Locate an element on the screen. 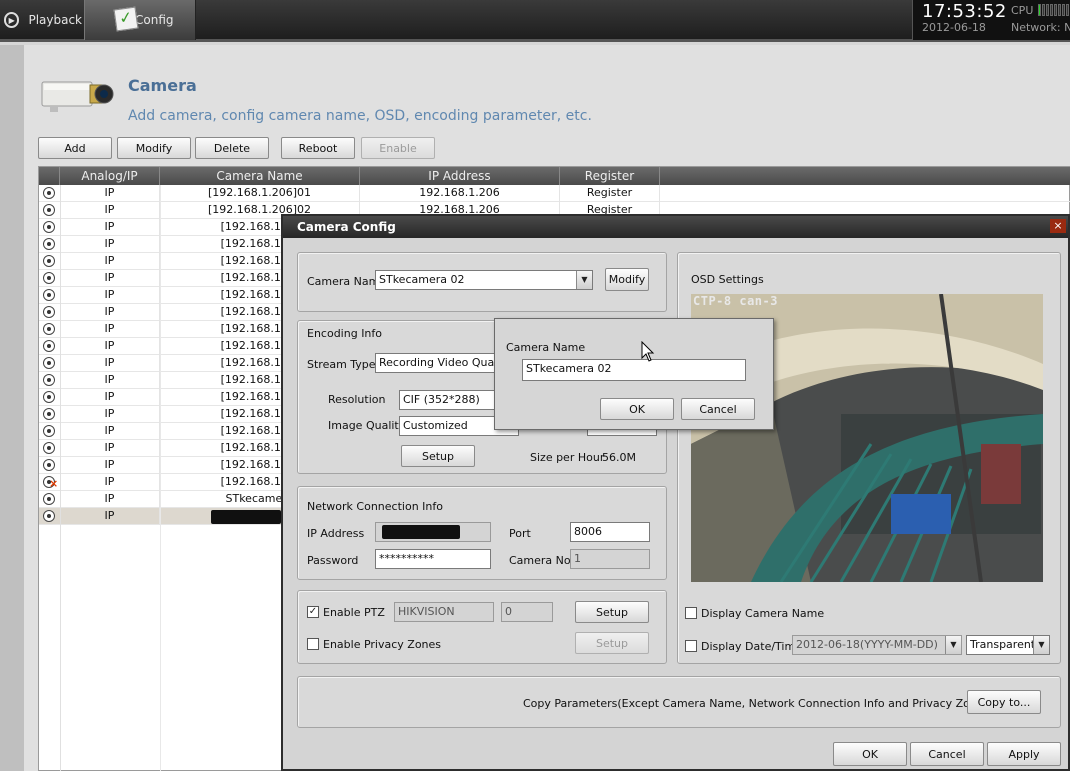 Image resolution: width=1070 pixels, height=771 pixels. resolution-value: CIF (352*288) is located at coordinates (441, 399).